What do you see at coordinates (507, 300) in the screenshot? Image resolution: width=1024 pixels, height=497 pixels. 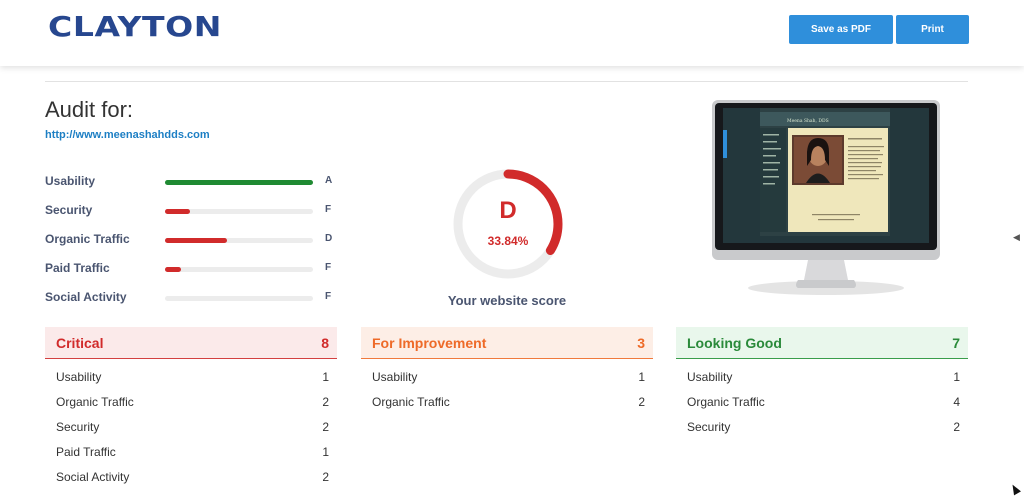 I see `score-caption: Your website score` at bounding box center [507, 300].